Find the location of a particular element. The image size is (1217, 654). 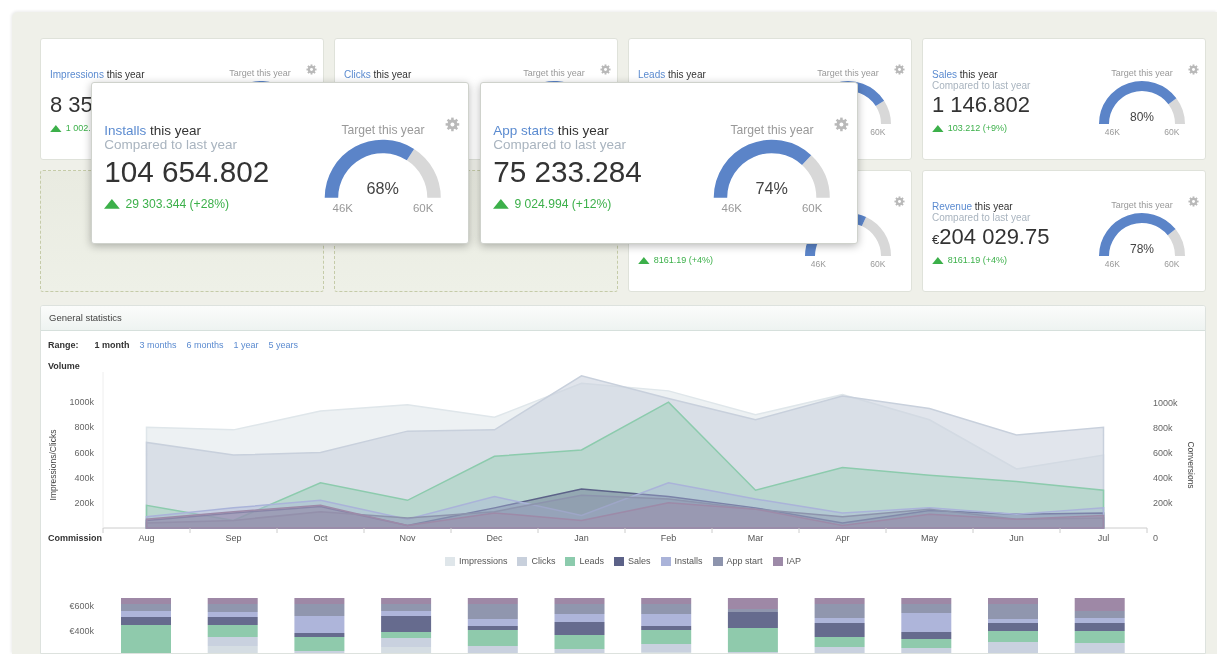

range-option: 3 months is located at coordinates (158, 345).